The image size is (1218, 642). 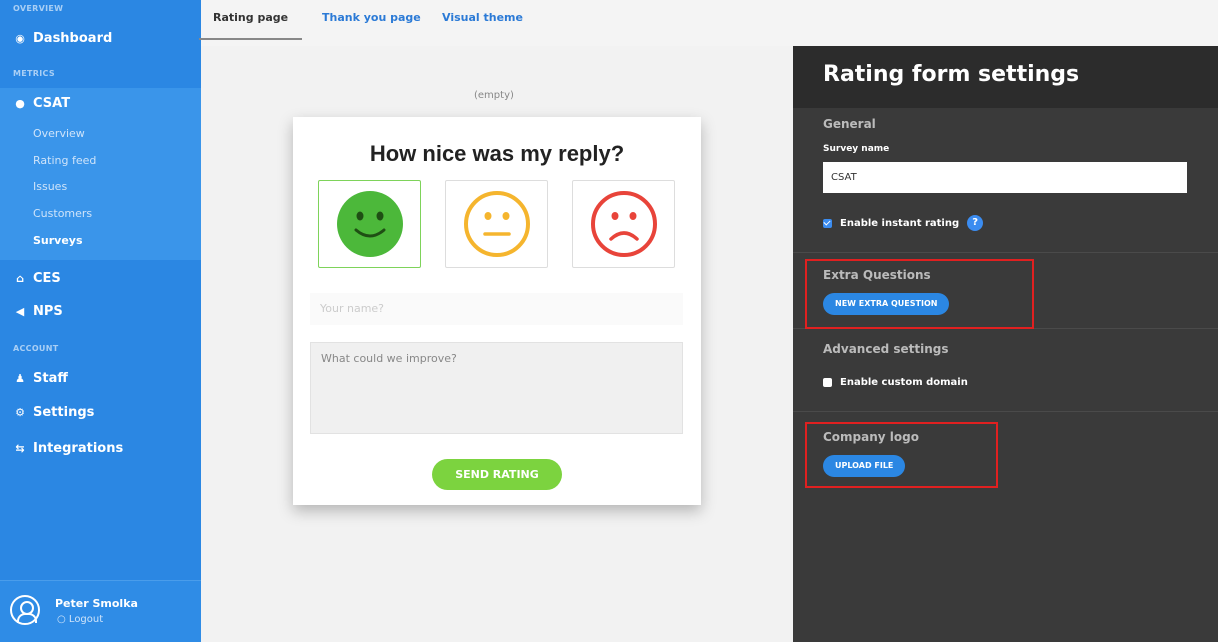 What do you see at coordinates (856, 149) in the screenshot?
I see `survey-name-label: Survey name` at bounding box center [856, 149].